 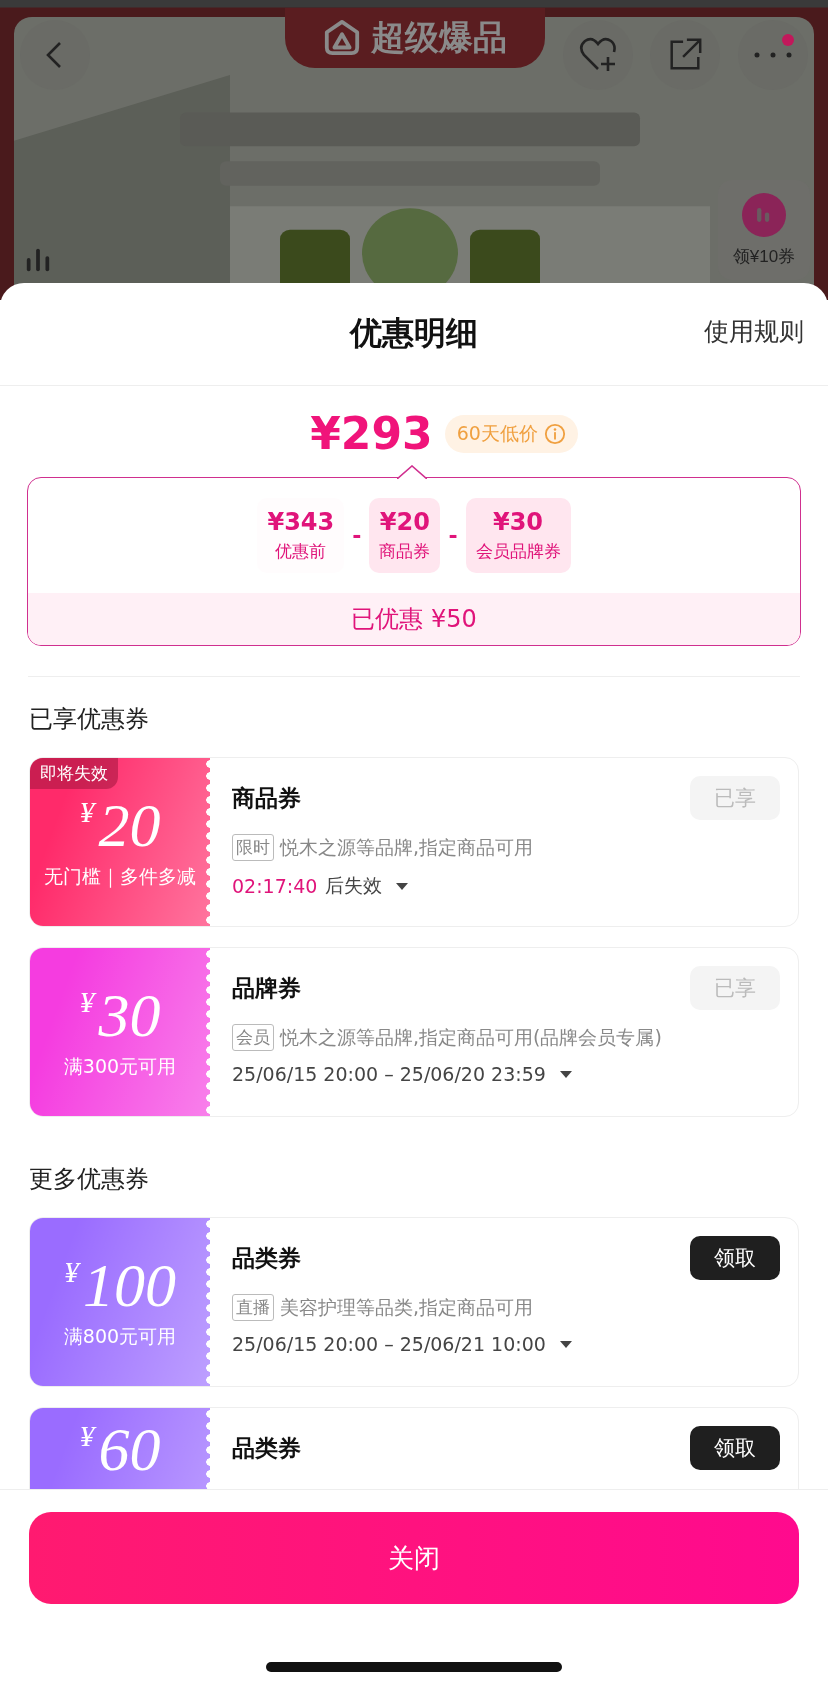 What do you see at coordinates (439, 37) in the screenshot?
I see `badge-title: 超级爆品` at bounding box center [439, 37].